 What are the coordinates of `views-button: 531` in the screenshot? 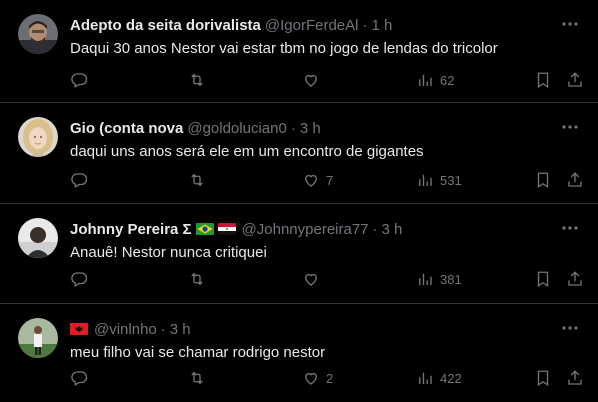 It's located at (439, 180).